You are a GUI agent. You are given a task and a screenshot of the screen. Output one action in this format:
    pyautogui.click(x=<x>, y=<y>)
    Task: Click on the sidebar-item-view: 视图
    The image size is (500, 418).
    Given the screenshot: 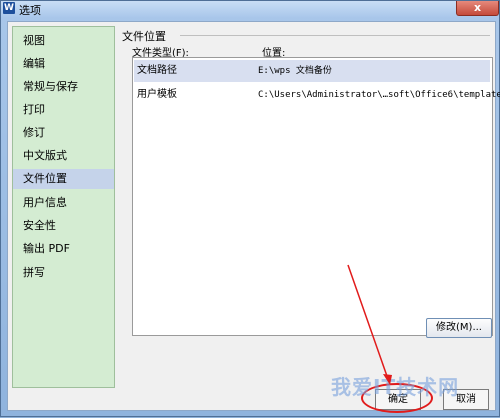 What is the action you would take?
    pyautogui.click(x=63, y=41)
    